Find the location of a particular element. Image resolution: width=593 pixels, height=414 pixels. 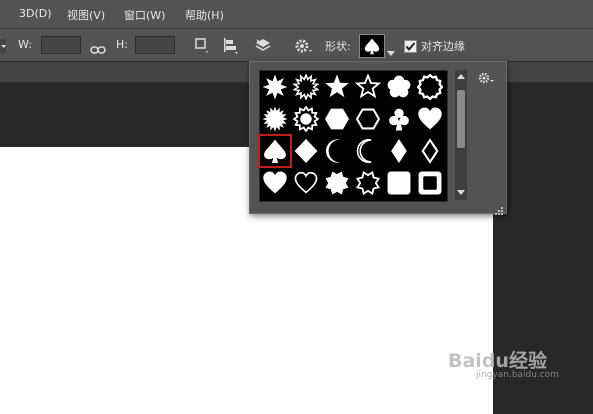

menu-bar: 3D(D) 视图(V) 窗口(W) 帮助(H) is located at coordinates (296, 14).